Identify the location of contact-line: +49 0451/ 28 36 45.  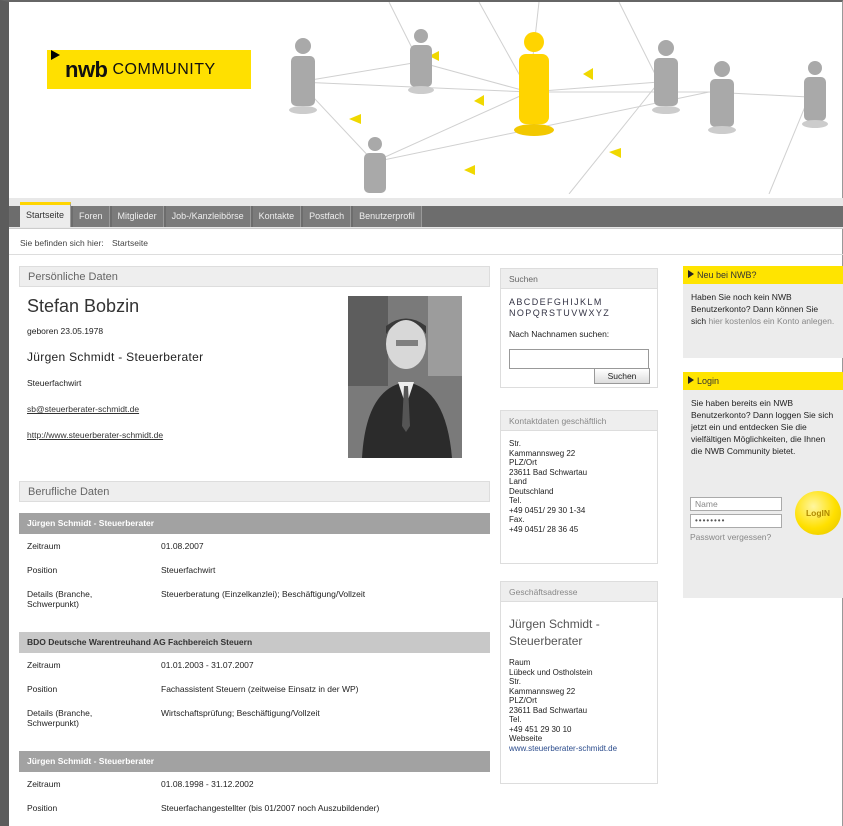
(544, 529).